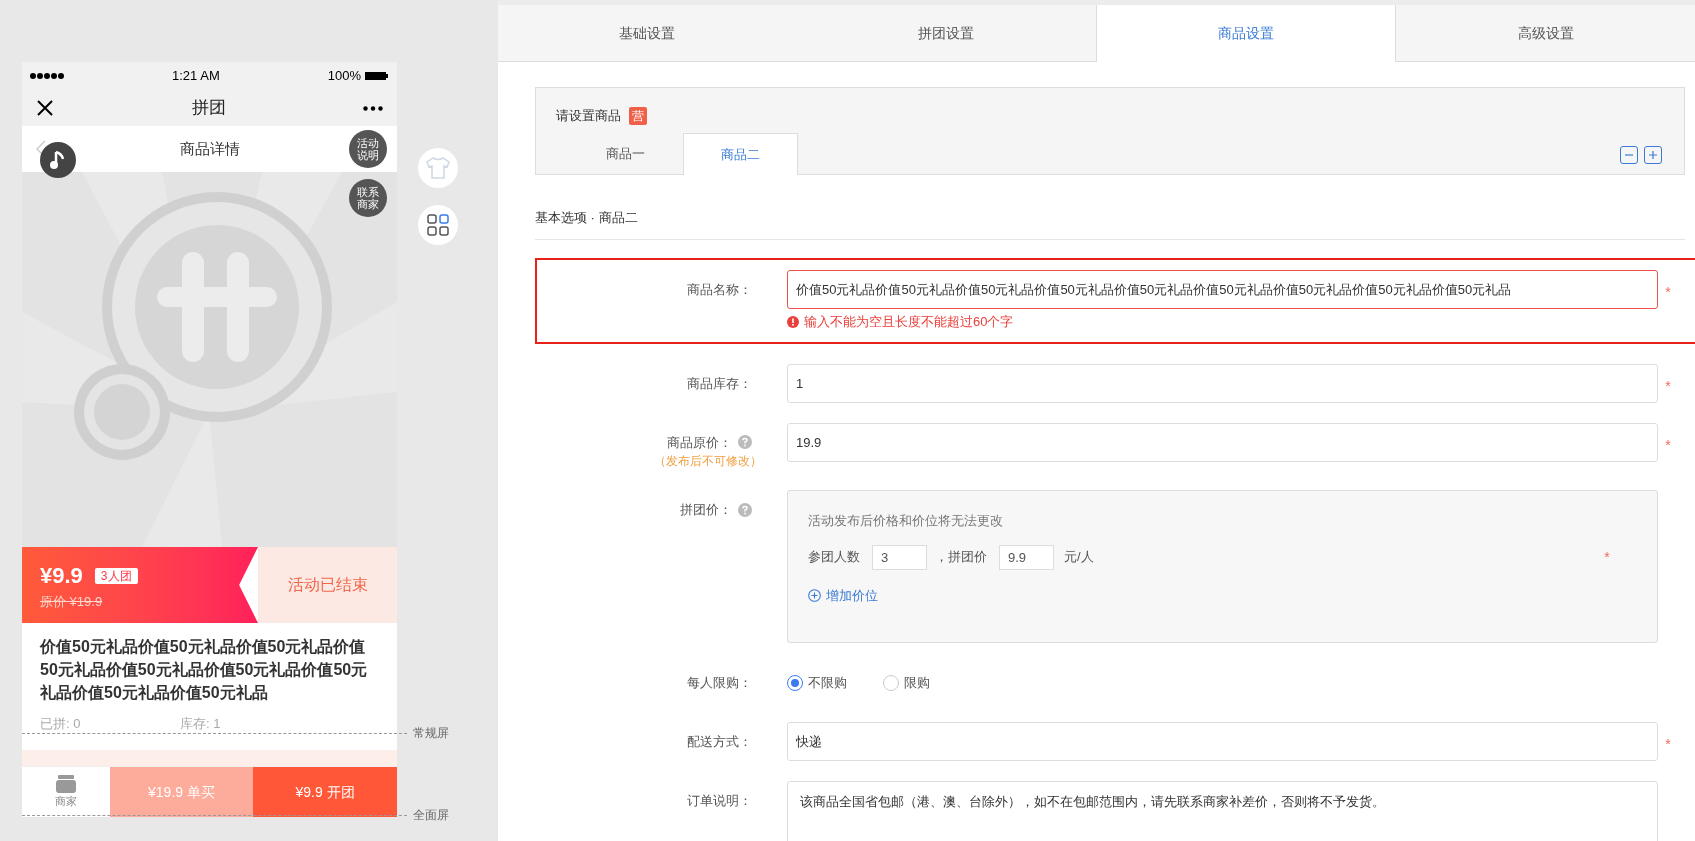 This screenshot has width=1695, height=841. Describe the element at coordinates (706, 510) in the screenshot. I see `field-label: 拼团价：` at that location.